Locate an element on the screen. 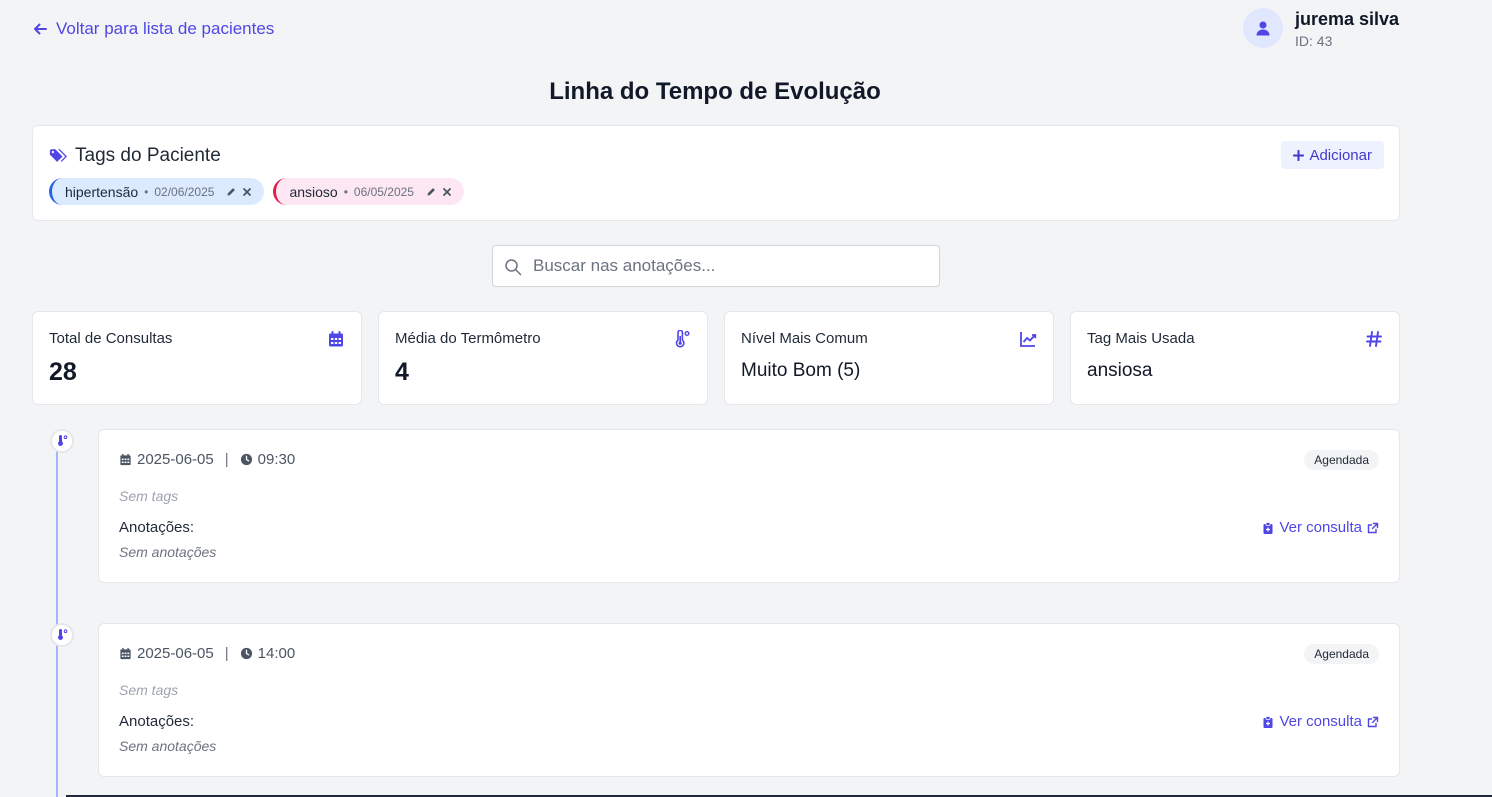 This screenshot has width=1492, height=797. tag-name: ansioso is located at coordinates (313, 191).